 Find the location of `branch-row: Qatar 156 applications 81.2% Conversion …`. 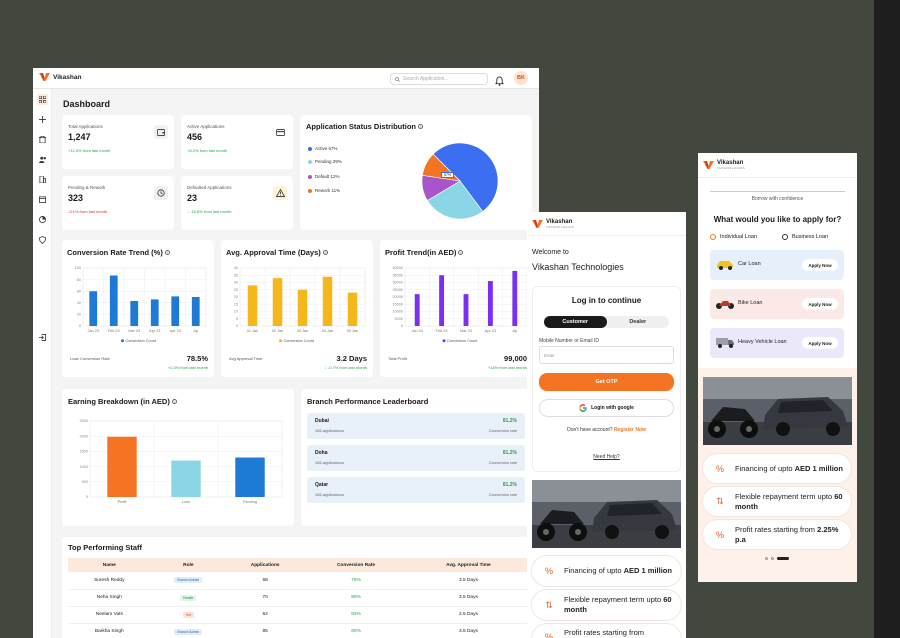

branch-row: Qatar 156 applications 81.2% Conversion … is located at coordinates (416, 490).